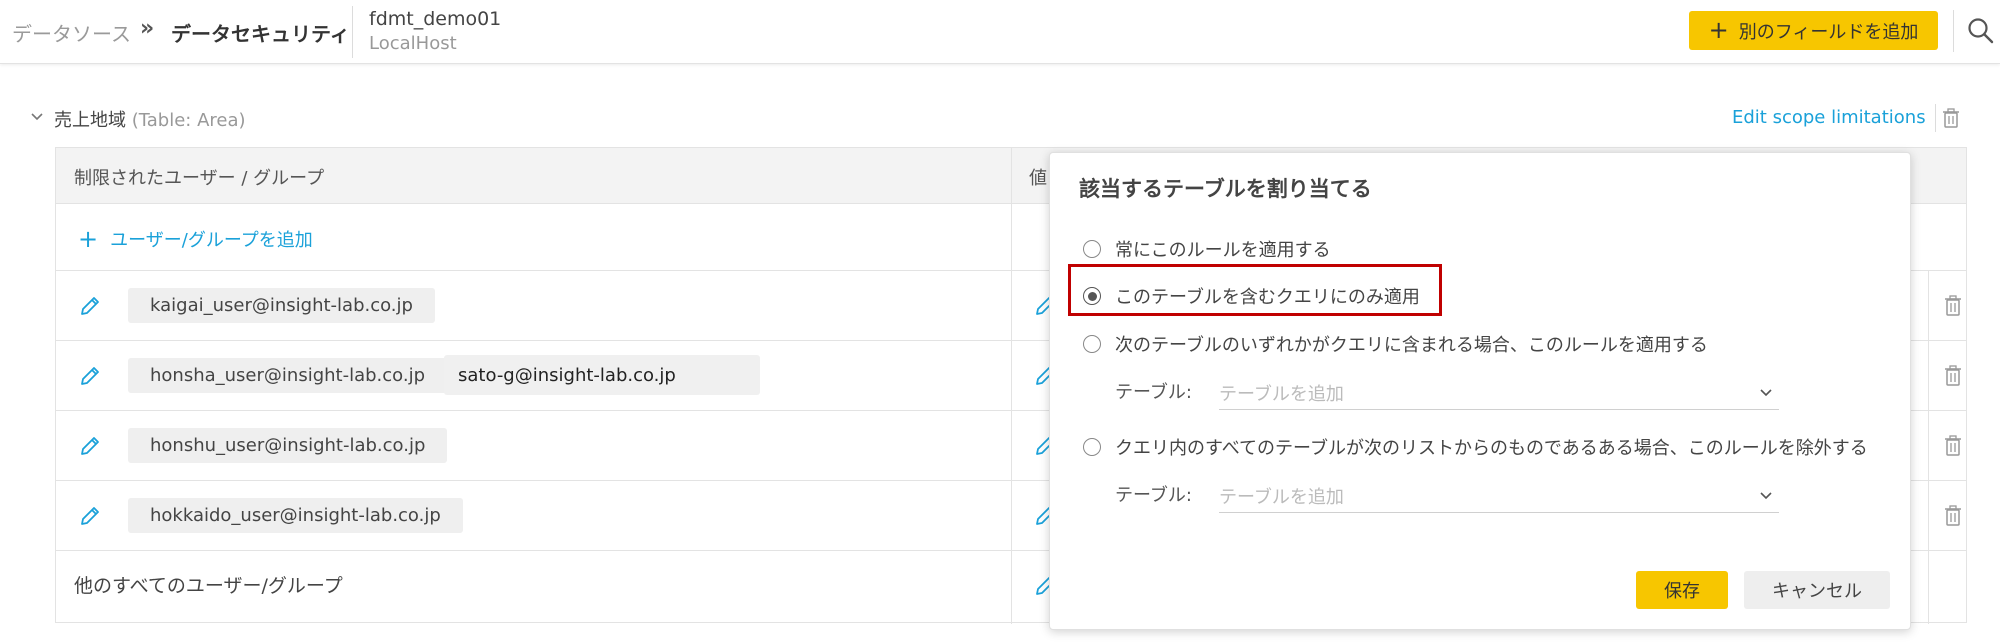 Image resolution: width=2000 pixels, height=644 pixels. Describe the element at coordinates (295, 515) in the screenshot. I see `user-chip: hokkaido_user@insight-lab.co.jp` at that location.